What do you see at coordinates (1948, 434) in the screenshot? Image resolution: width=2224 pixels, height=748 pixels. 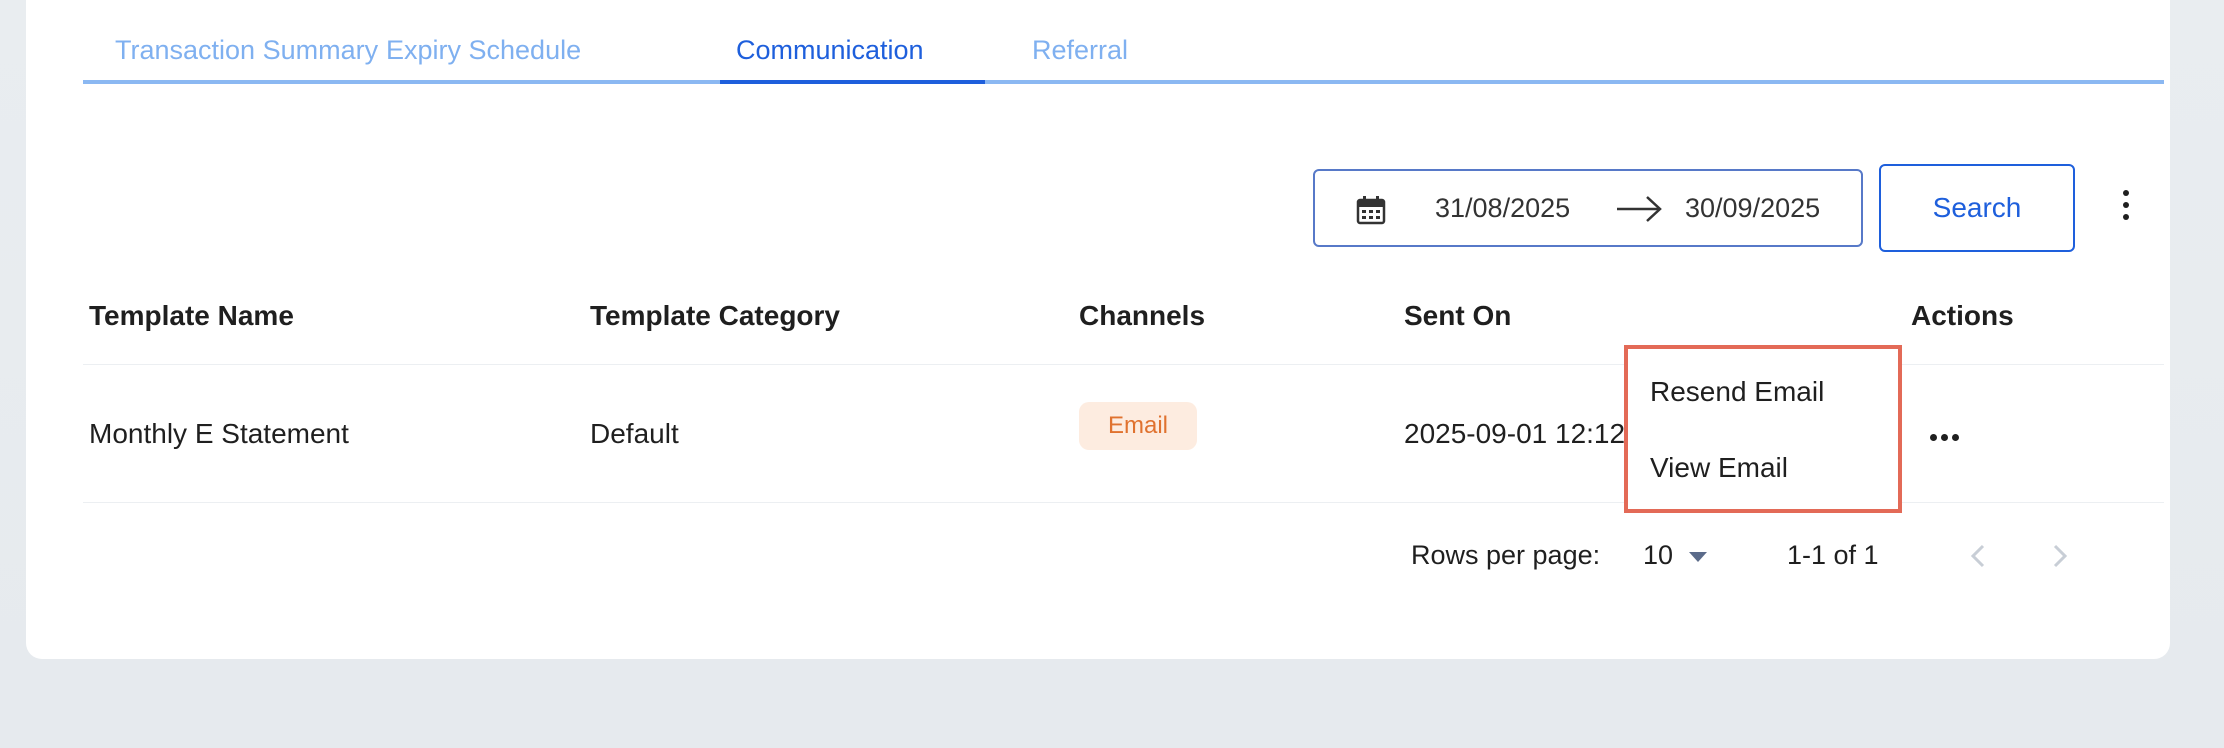 I see `row-actions-icon` at bounding box center [1948, 434].